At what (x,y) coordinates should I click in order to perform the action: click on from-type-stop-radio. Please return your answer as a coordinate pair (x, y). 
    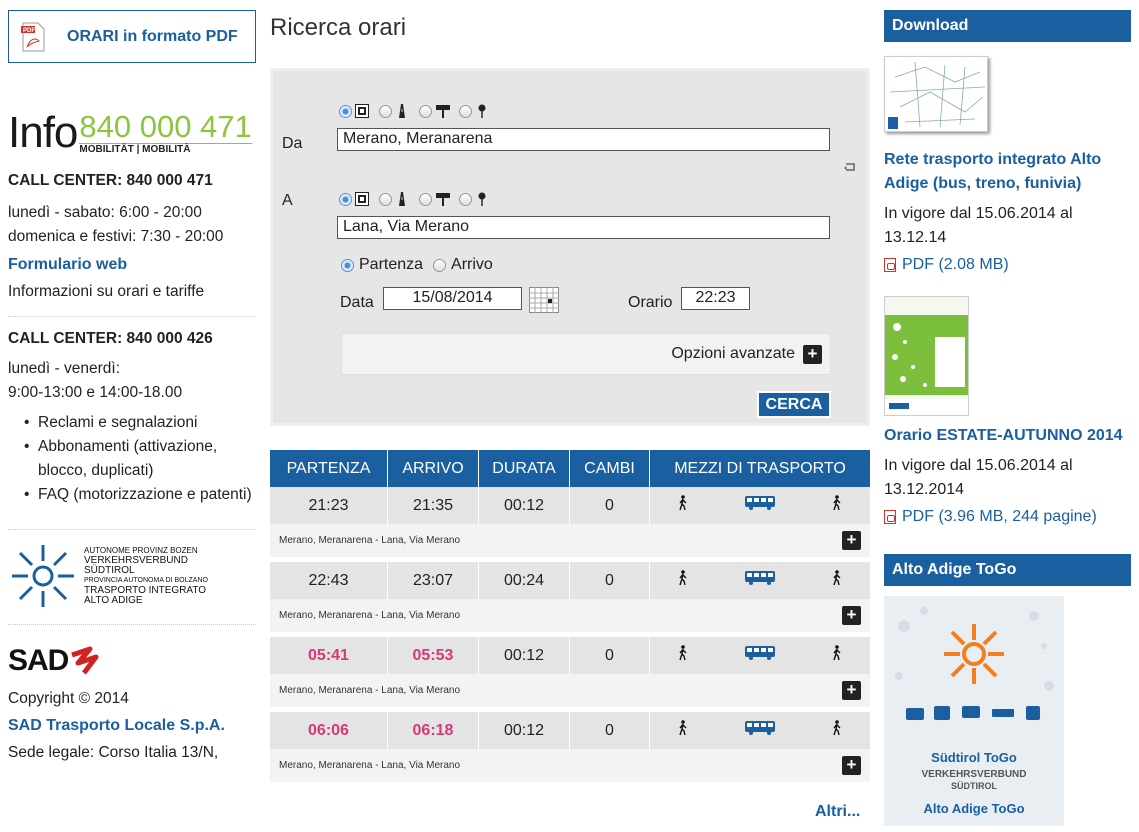
    Looking at the image, I should click on (345, 111).